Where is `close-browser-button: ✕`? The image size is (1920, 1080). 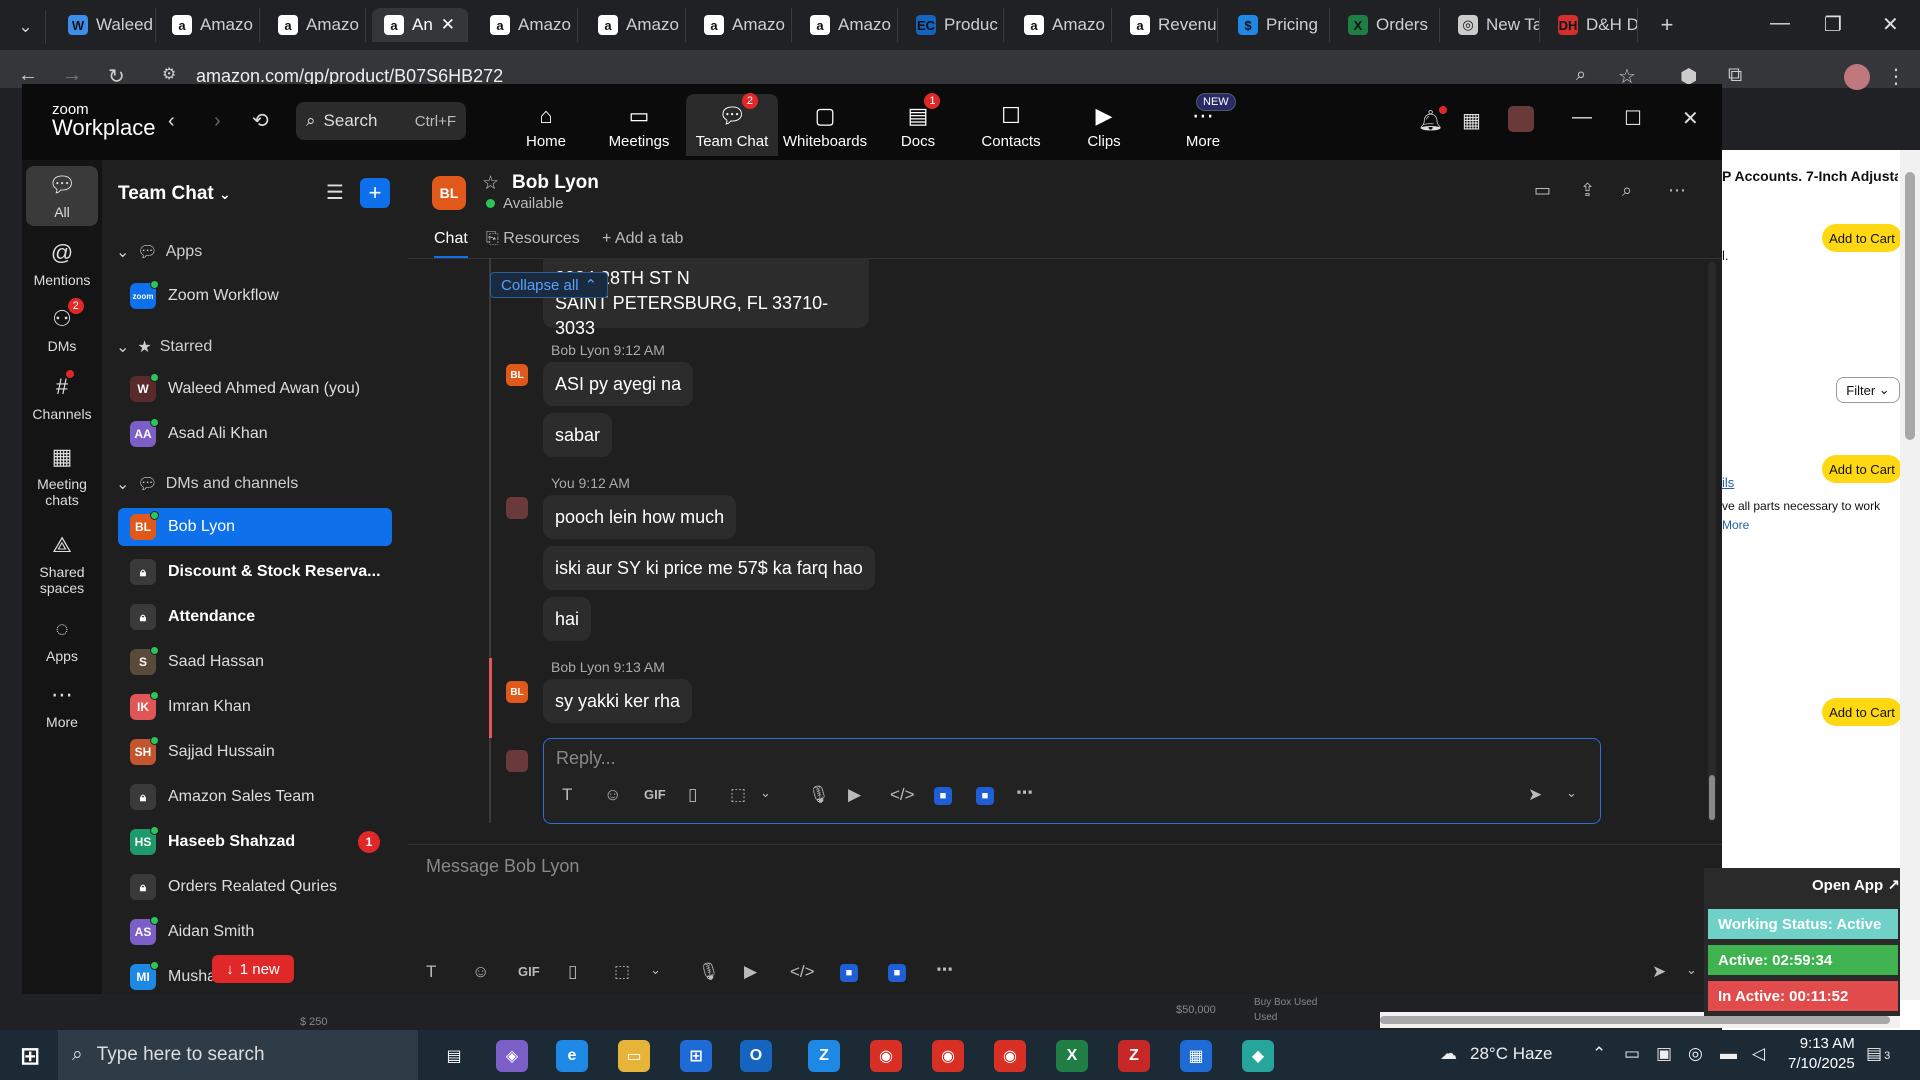
close-browser-button: ✕ is located at coordinates (1890, 24).